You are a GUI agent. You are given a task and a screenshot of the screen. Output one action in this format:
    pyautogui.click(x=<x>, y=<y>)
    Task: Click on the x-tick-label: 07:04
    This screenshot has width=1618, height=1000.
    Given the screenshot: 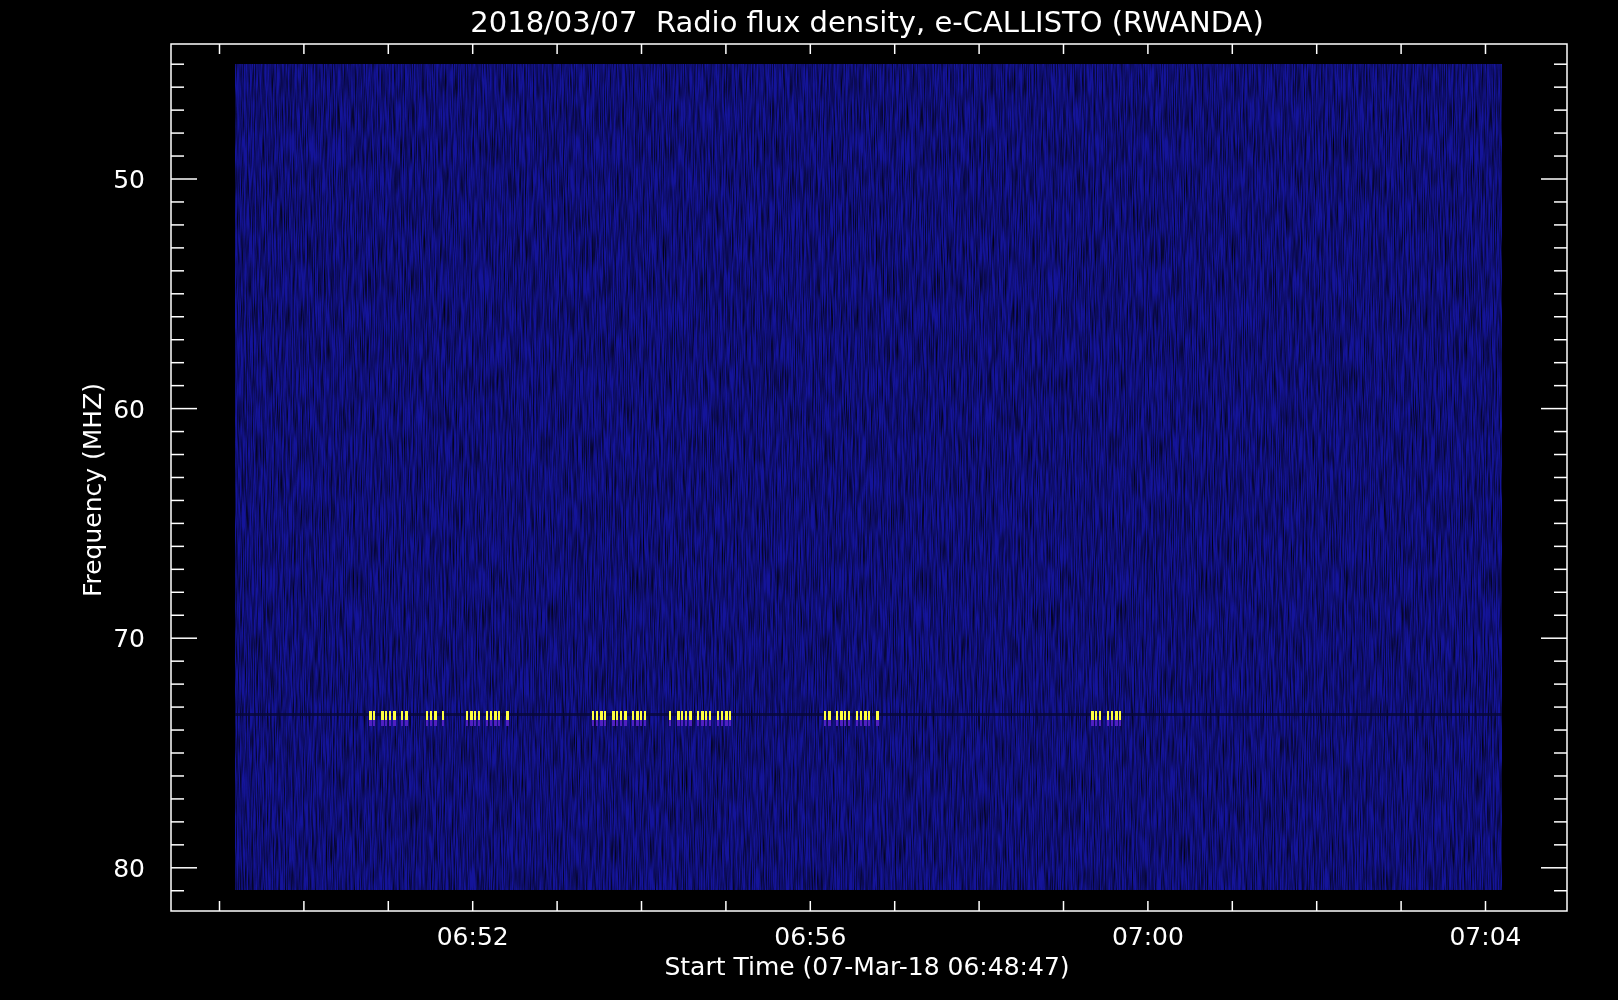 What is the action you would take?
    pyautogui.click(x=1485, y=936)
    